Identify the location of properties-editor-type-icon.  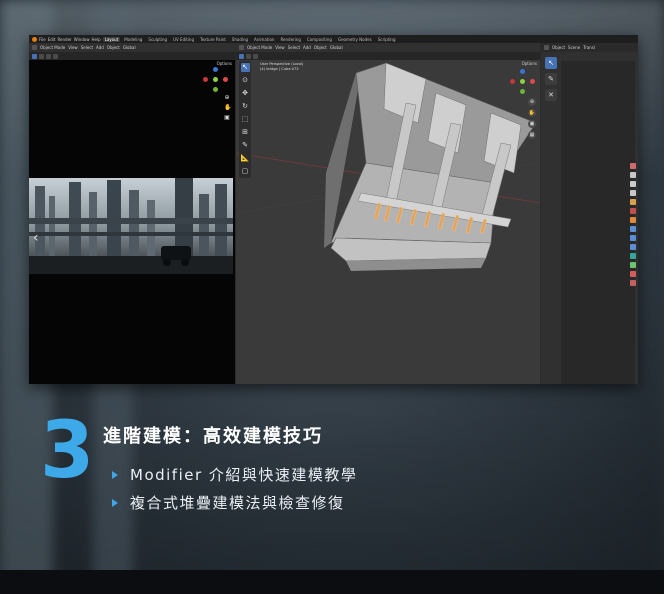
(546, 47).